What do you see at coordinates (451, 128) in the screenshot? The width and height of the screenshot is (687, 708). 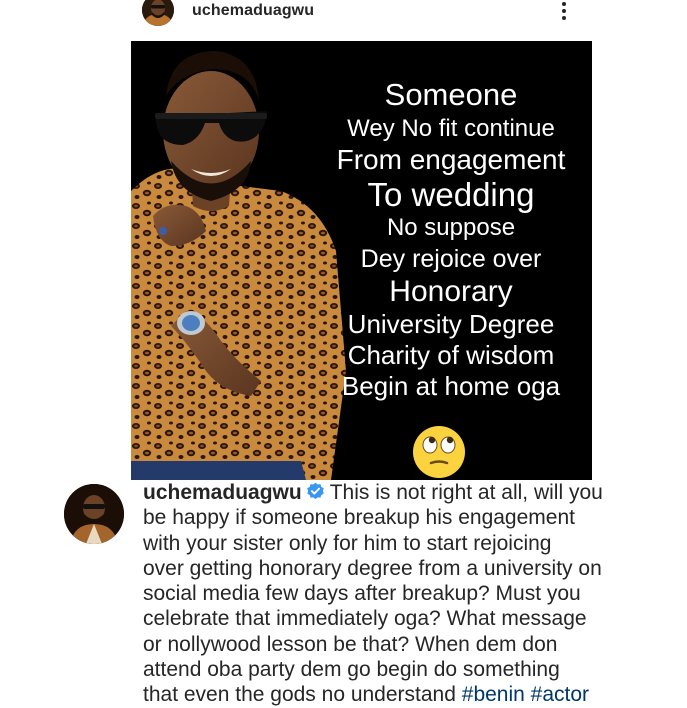 I see `caption-line: Wey No fit continue` at bounding box center [451, 128].